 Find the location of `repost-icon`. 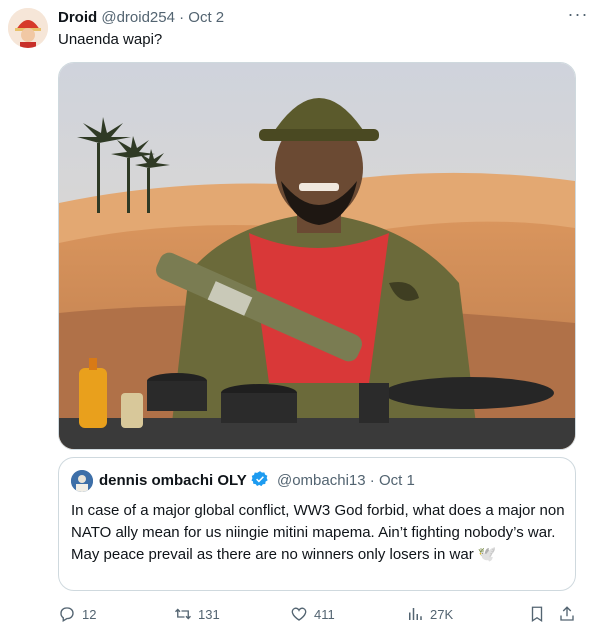

repost-icon is located at coordinates (183, 614).